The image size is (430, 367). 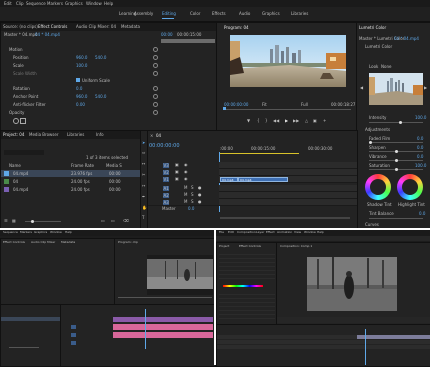 I want to click on ec-row-value: 0.0, so click(x=79, y=89).